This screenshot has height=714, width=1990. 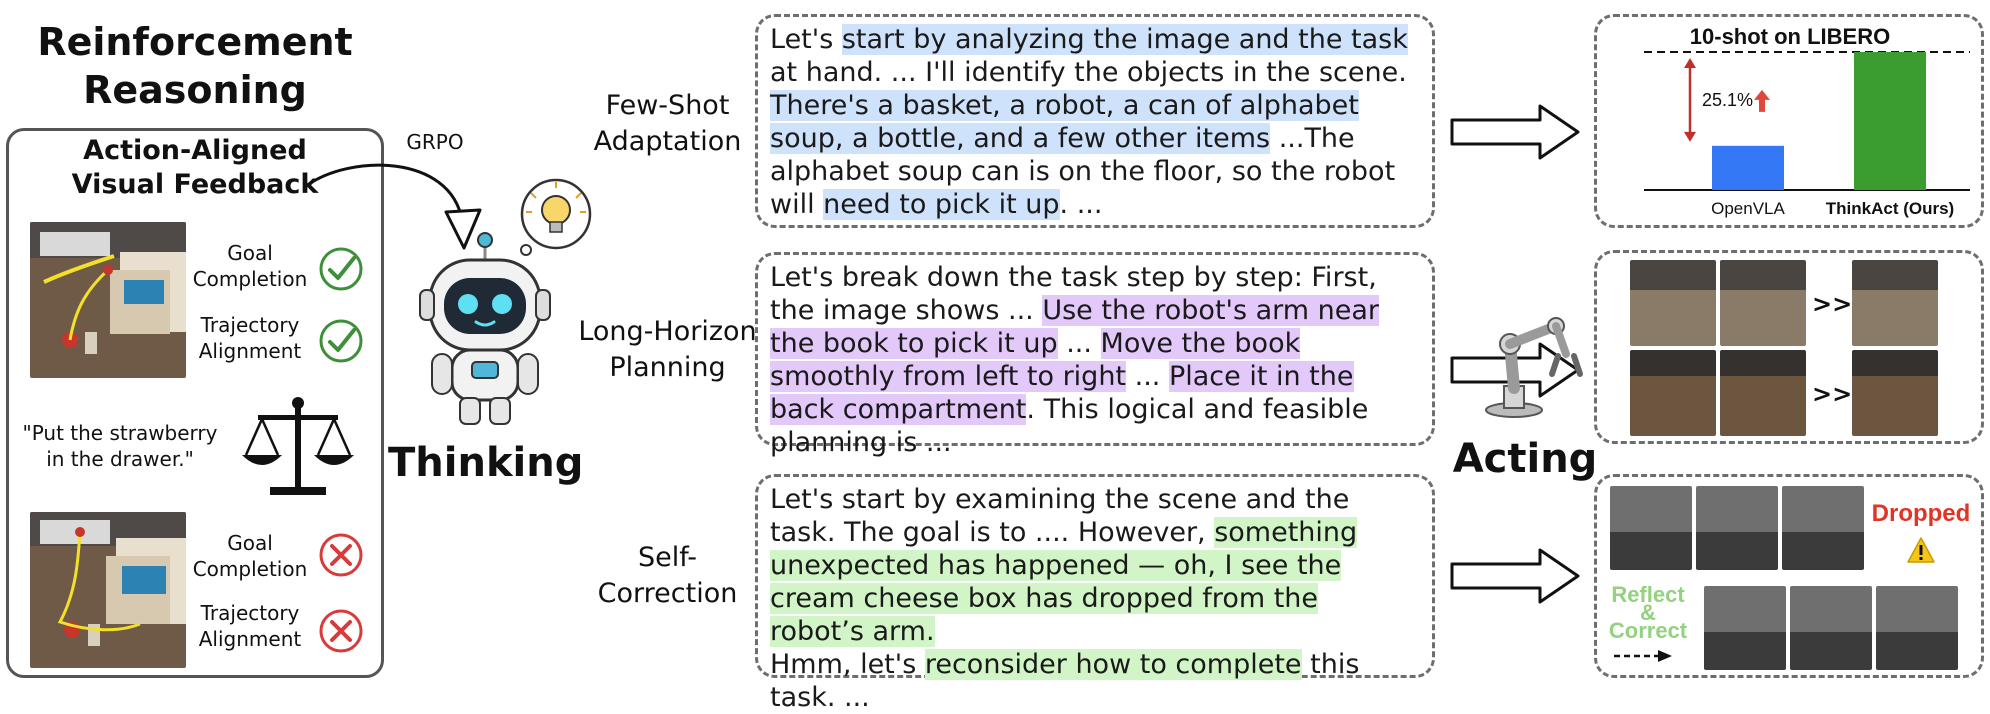 What do you see at coordinates (195, 66) in the screenshot?
I see `reinforcement-title: Reinforcement Reasoning` at bounding box center [195, 66].